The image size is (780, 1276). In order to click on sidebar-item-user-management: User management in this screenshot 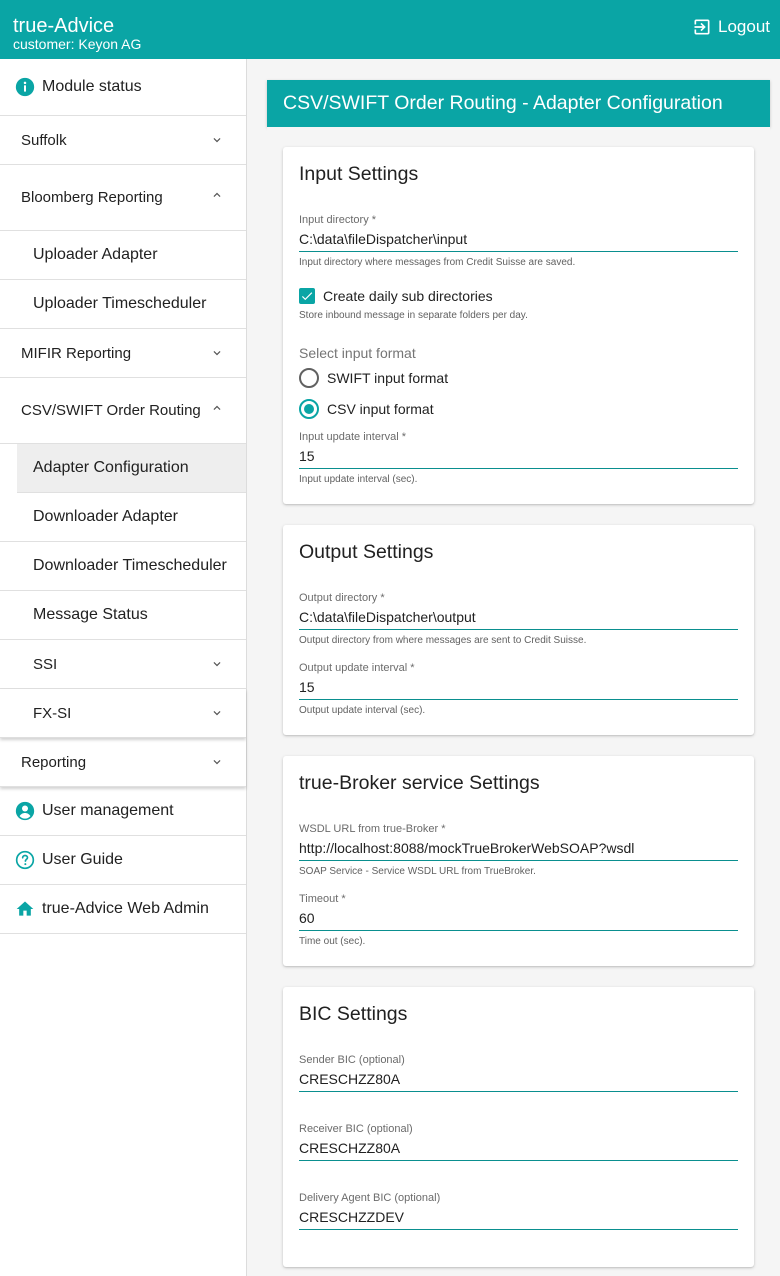, I will do `click(123, 811)`.